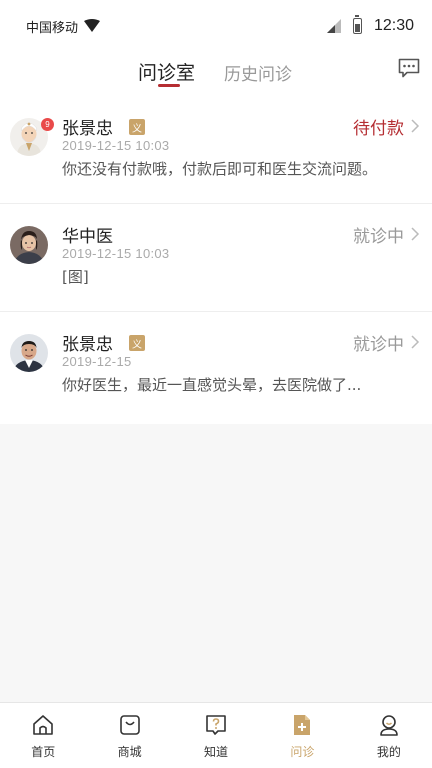 This screenshot has height=768, width=432. I want to click on wifi-icon, so click(92, 25).